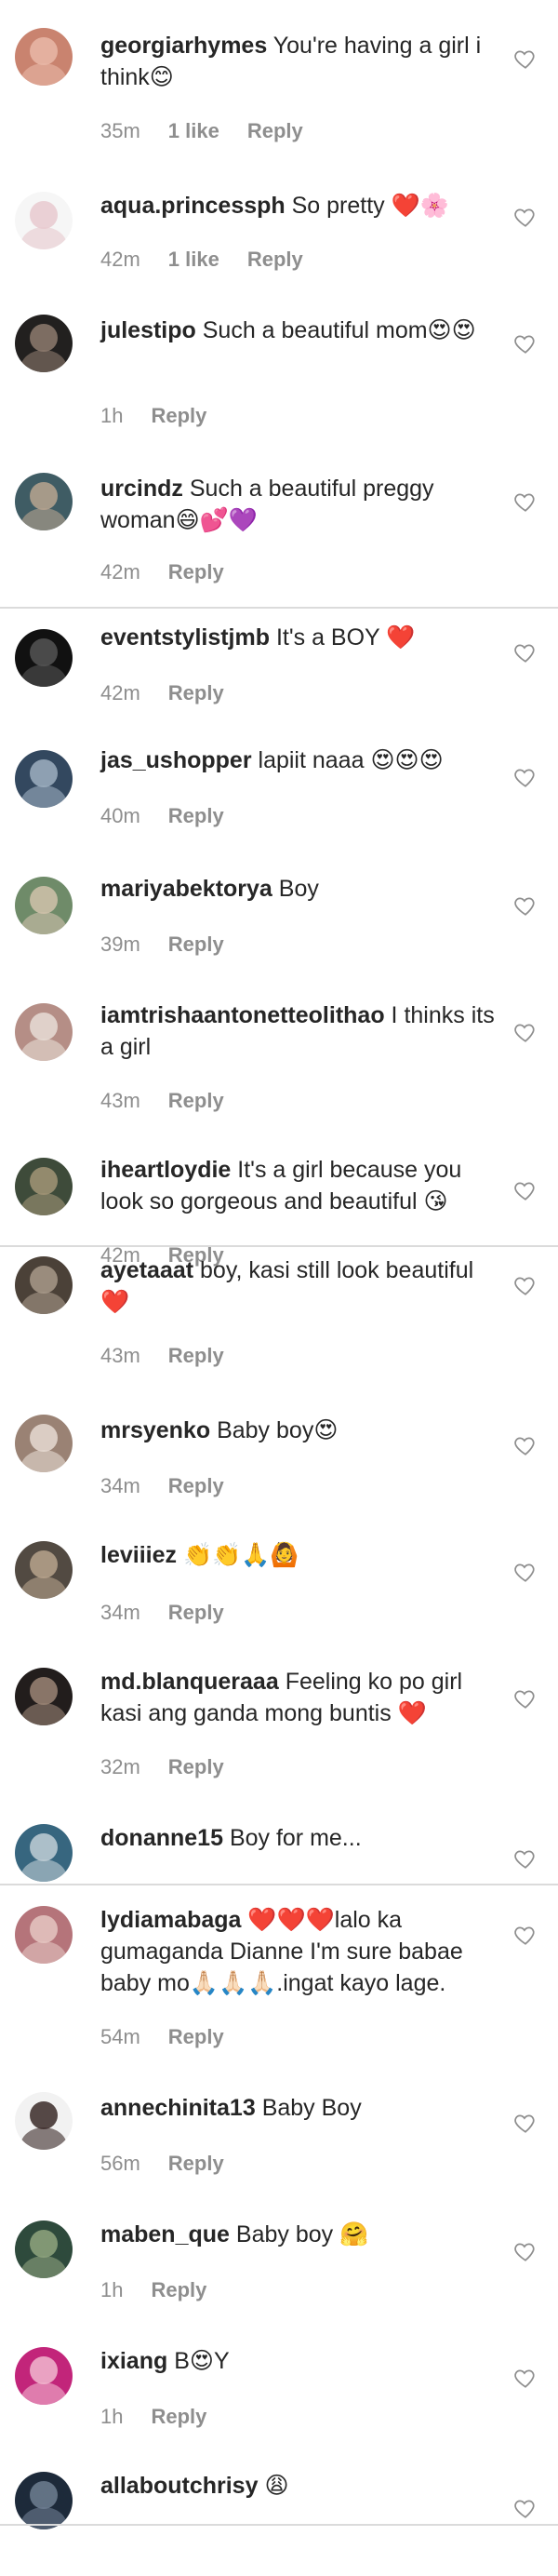  I want to click on comment-username: donanne15, so click(161, 1838).